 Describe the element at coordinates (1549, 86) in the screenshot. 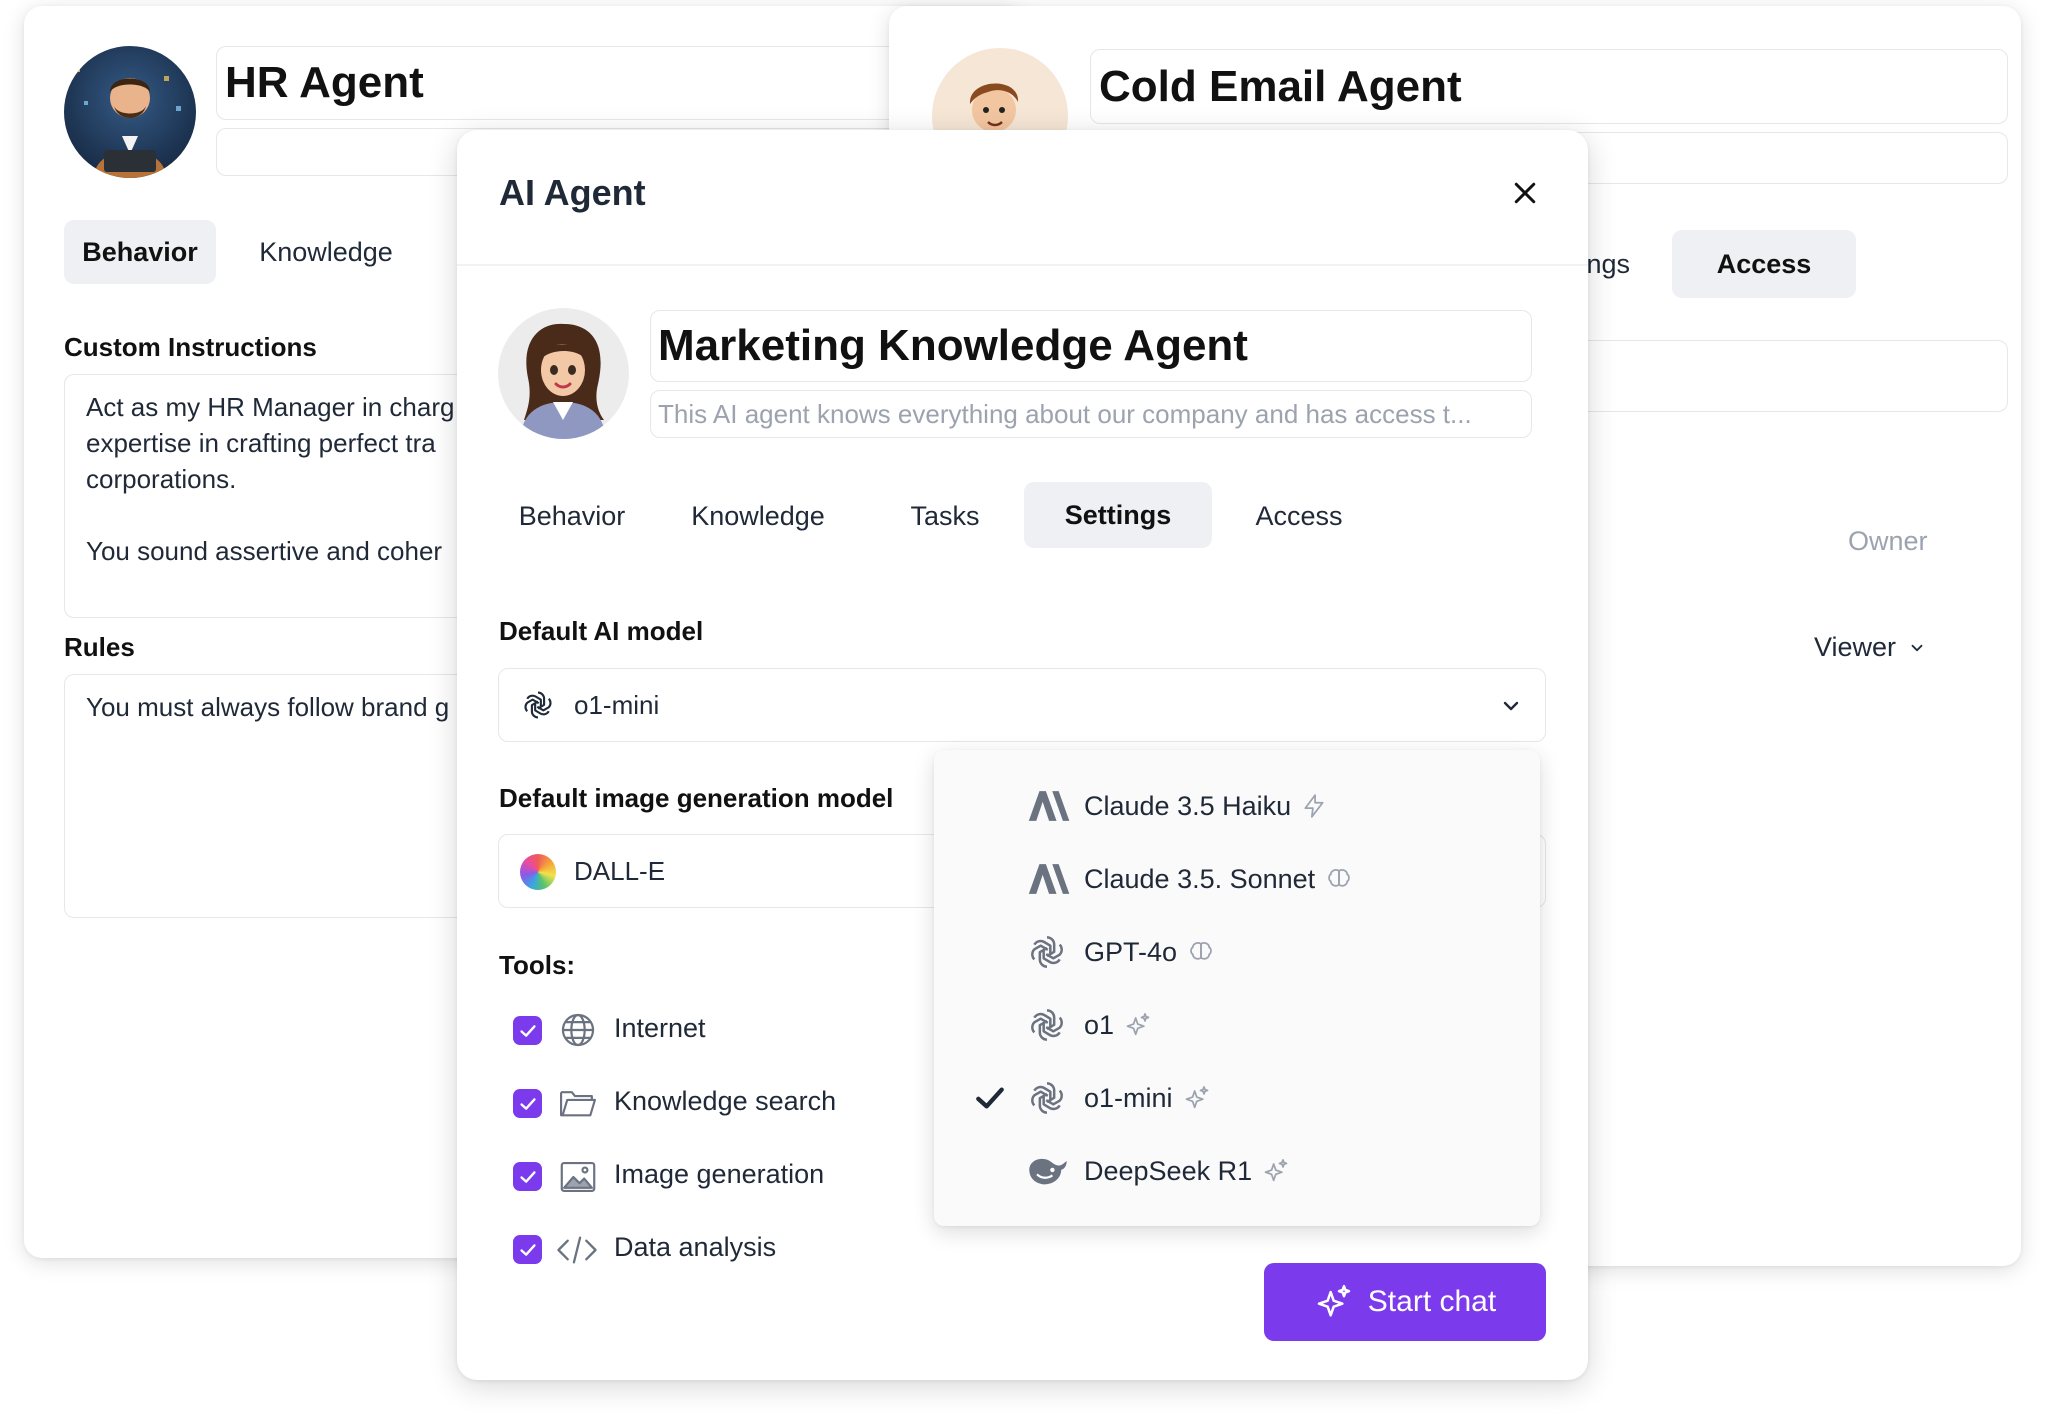

I see `cold-email-agent-name: Cold Email Agent` at that location.